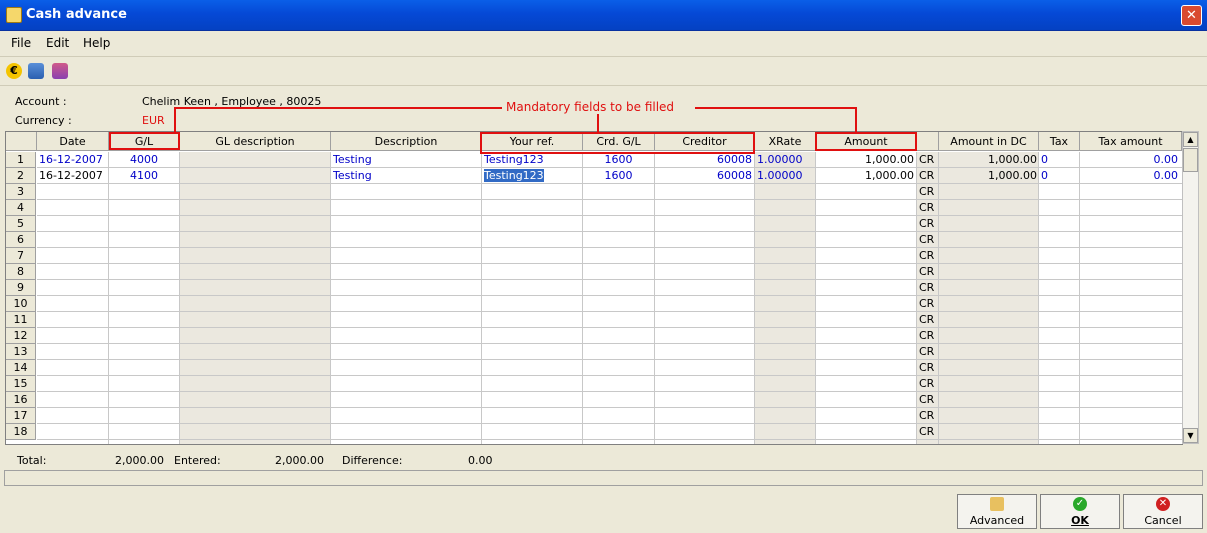 Image resolution: width=1207 pixels, height=533 pixels. What do you see at coordinates (603, 15) in the screenshot?
I see `title-bar: Cash advance ✕` at bounding box center [603, 15].